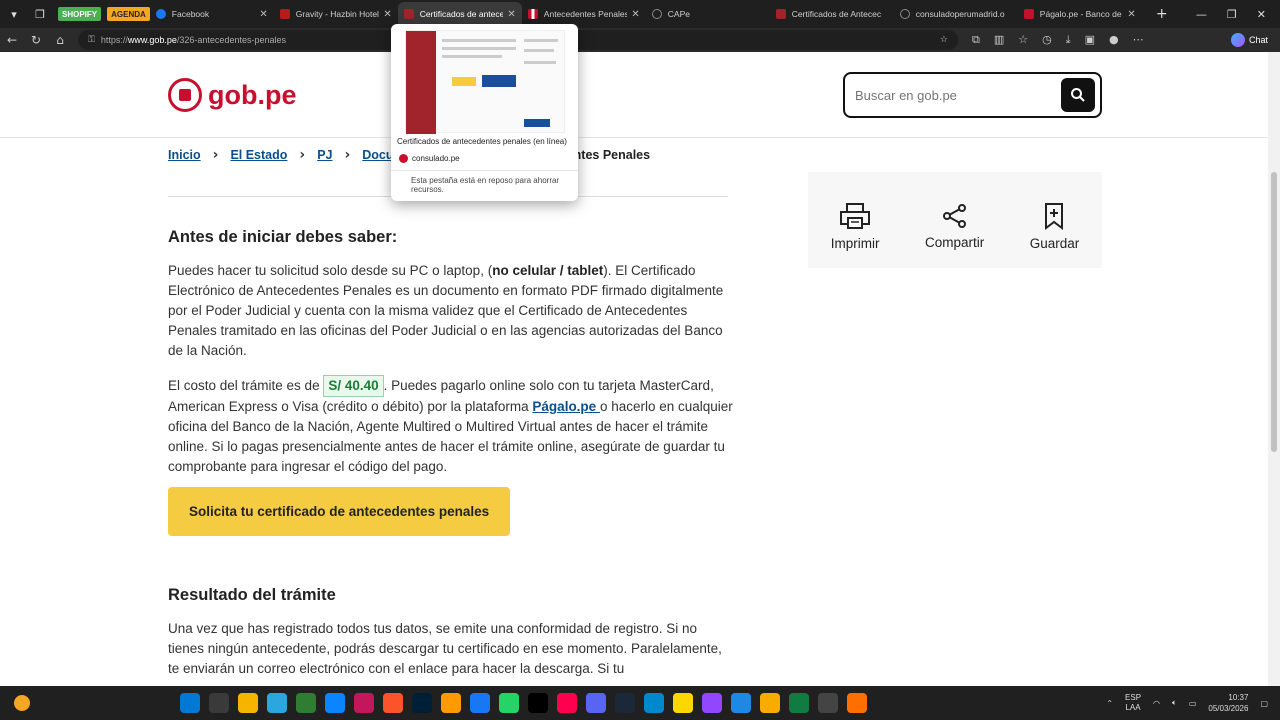  Describe the element at coordinates (12, 40) in the screenshot. I see `back-icon: ←` at that location.